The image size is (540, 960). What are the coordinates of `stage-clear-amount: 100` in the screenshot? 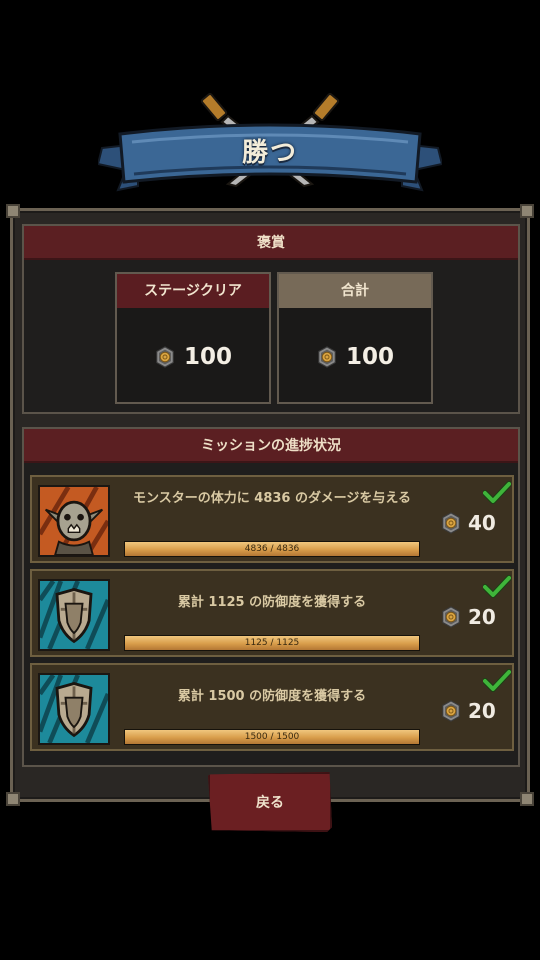 It's located at (193, 357).